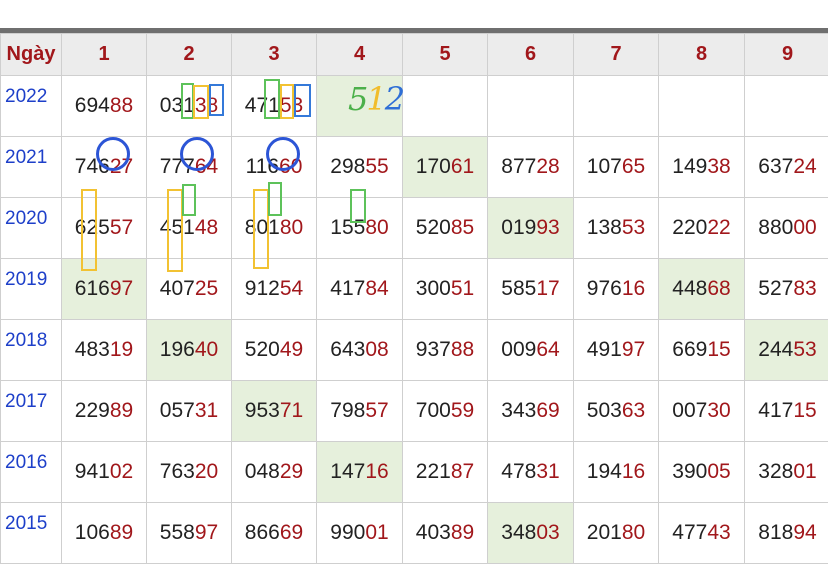 Image resolution: width=828 pixels, height=564 pixels. I want to click on number-prefix: 477, so click(689, 532).